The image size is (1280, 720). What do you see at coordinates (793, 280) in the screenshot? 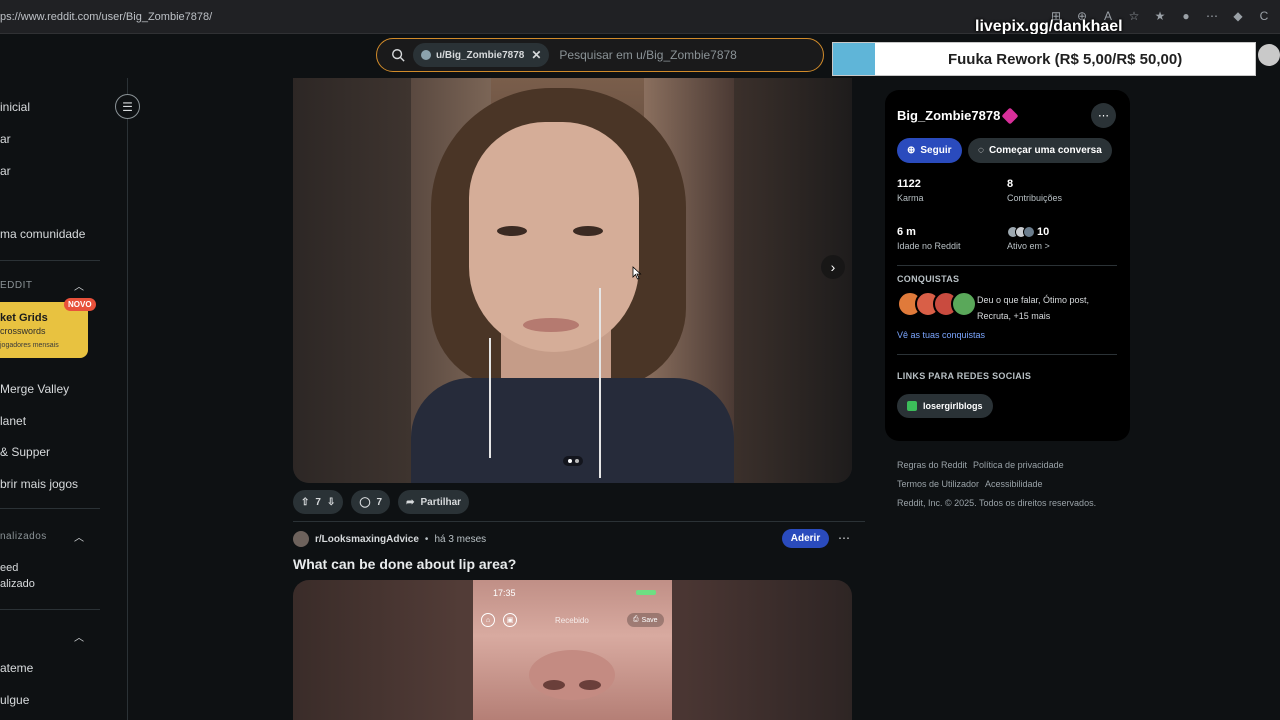
I see `media-blur-right` at bounding box center [793, 280].